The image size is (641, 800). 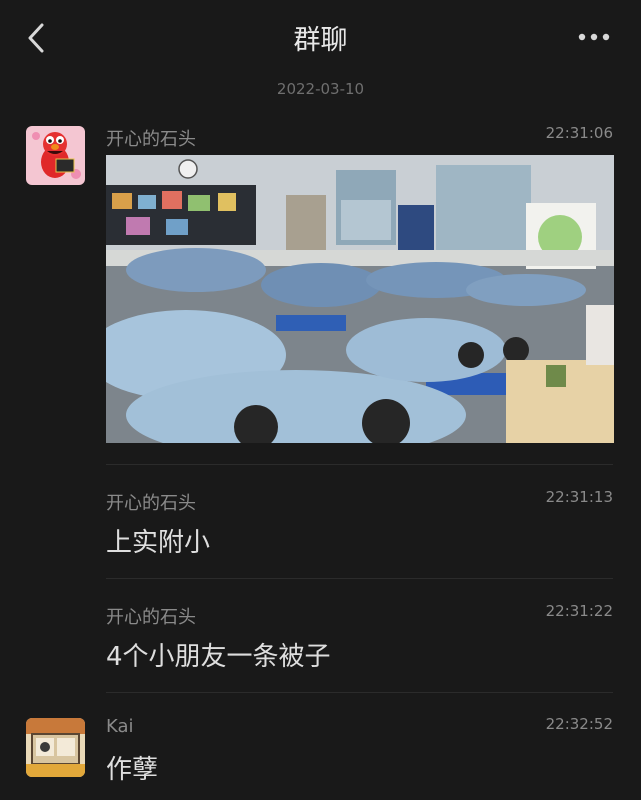 I want to click on elmo-avatar-icon, so click(x=55, y=155).